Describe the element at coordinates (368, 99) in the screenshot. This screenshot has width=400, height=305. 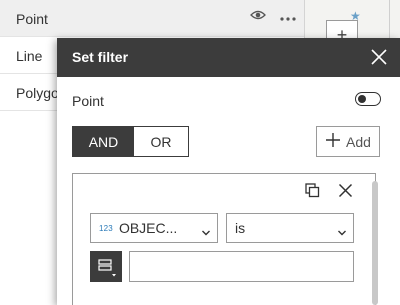
I see `filter-toggle` at that location.